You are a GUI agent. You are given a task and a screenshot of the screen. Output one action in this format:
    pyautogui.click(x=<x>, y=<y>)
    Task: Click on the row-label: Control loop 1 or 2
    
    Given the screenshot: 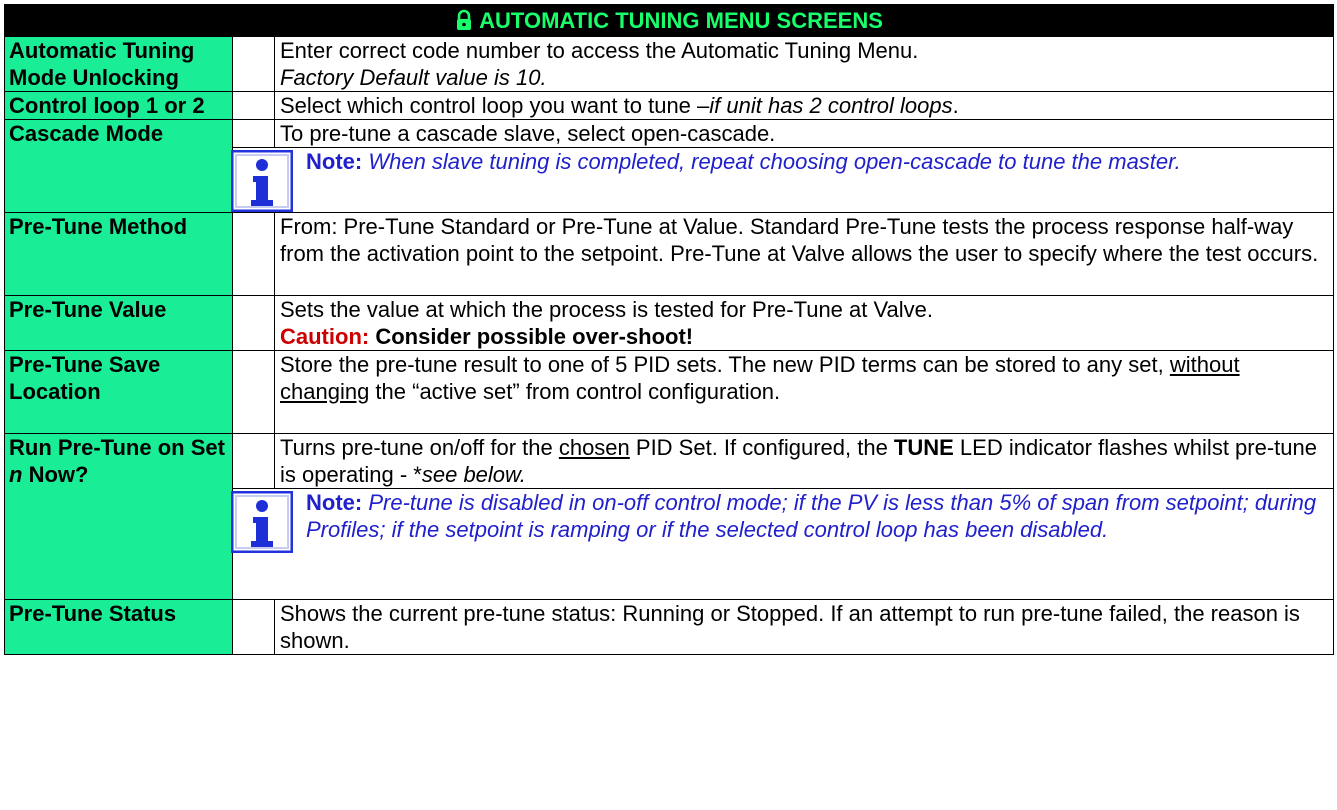 What is the action you would take?
    pyautogui.click(x=118, y=105)
    